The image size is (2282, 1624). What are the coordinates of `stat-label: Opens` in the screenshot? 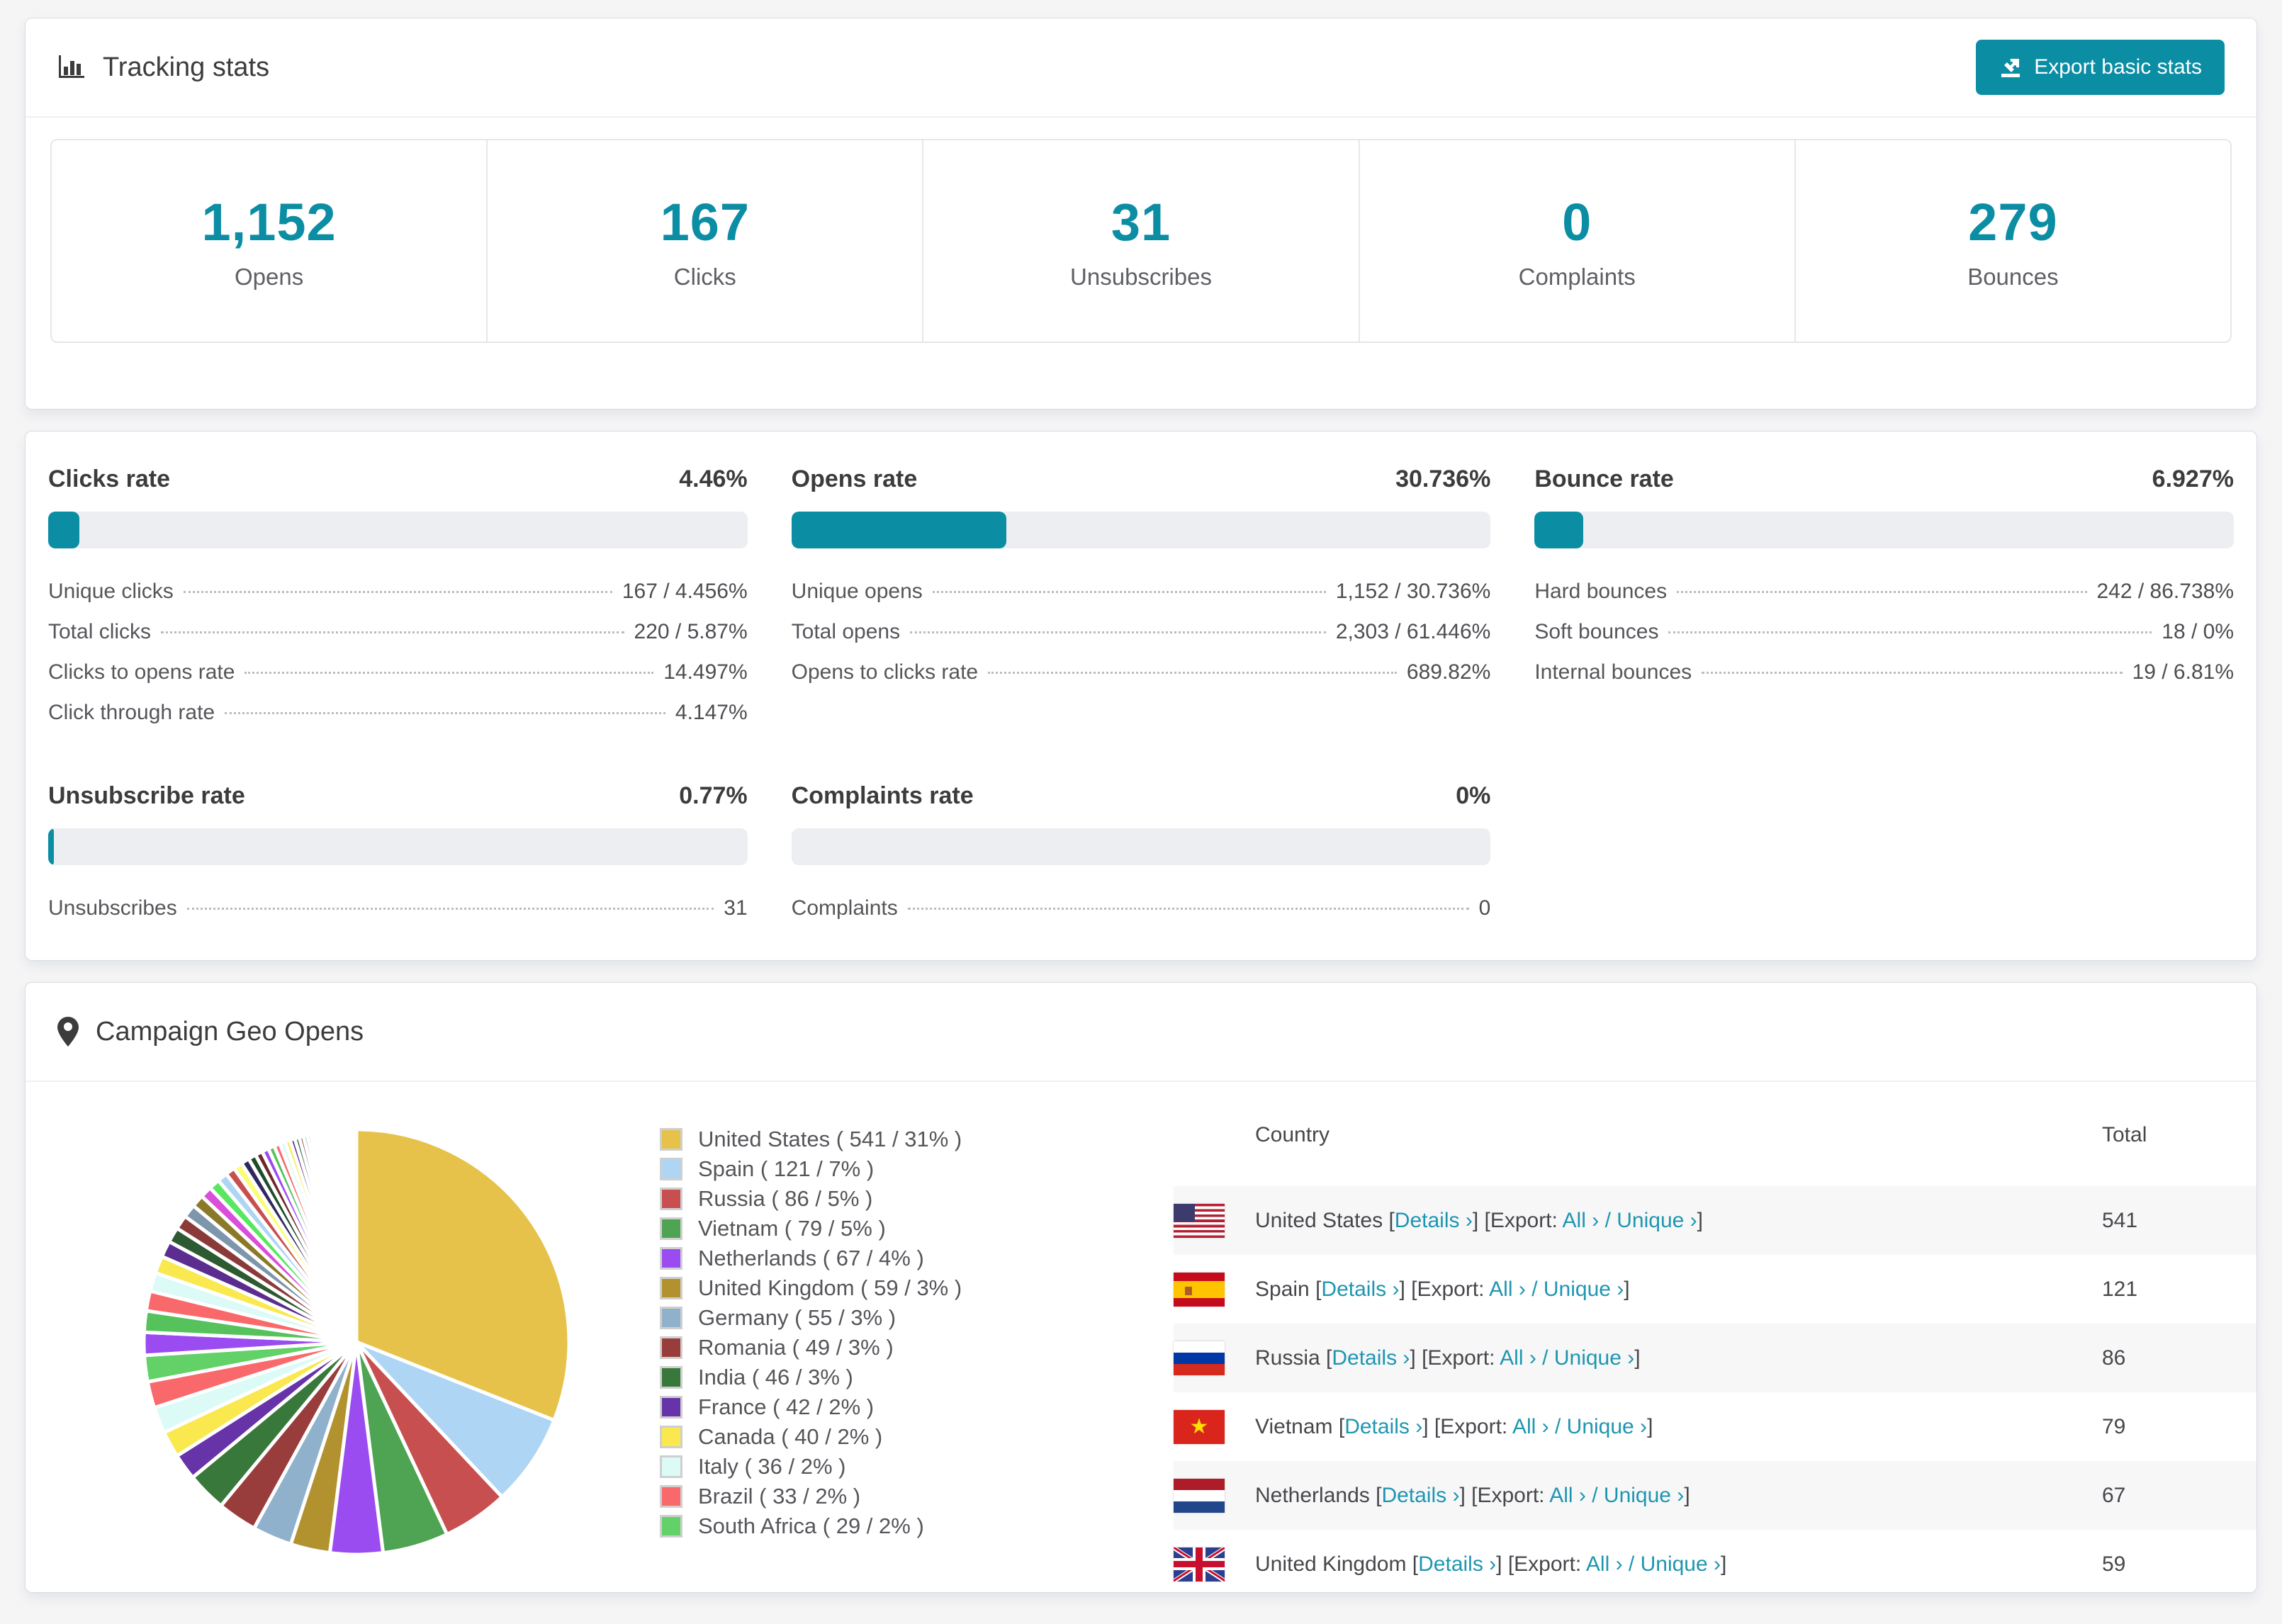 It's located at (269, 277).